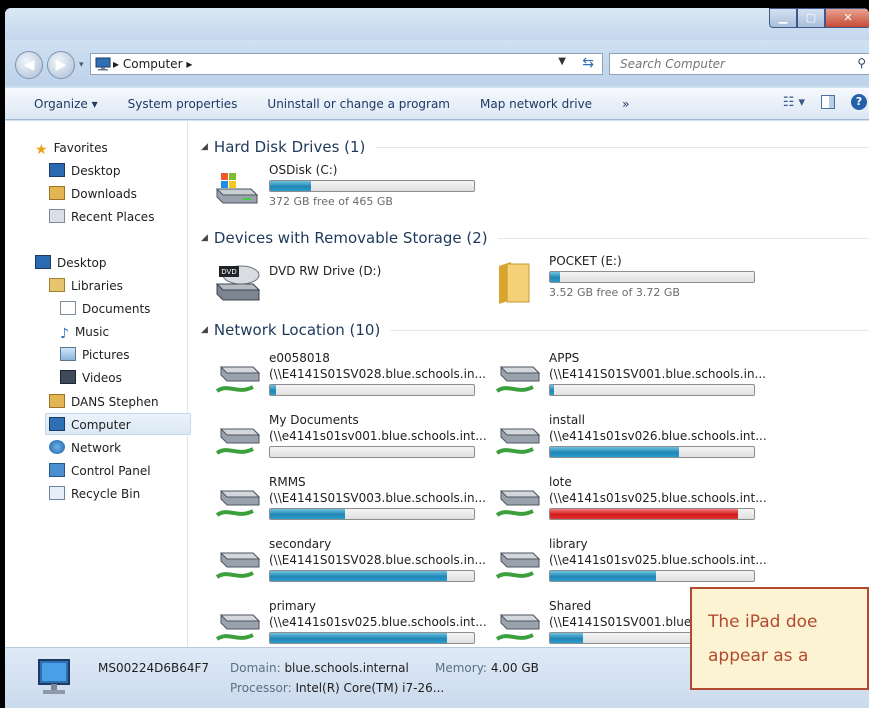 The width and height of the screenshot is (869, 708). I want to click on nav-user-folder: DANS Stephen, so click(104, 402).